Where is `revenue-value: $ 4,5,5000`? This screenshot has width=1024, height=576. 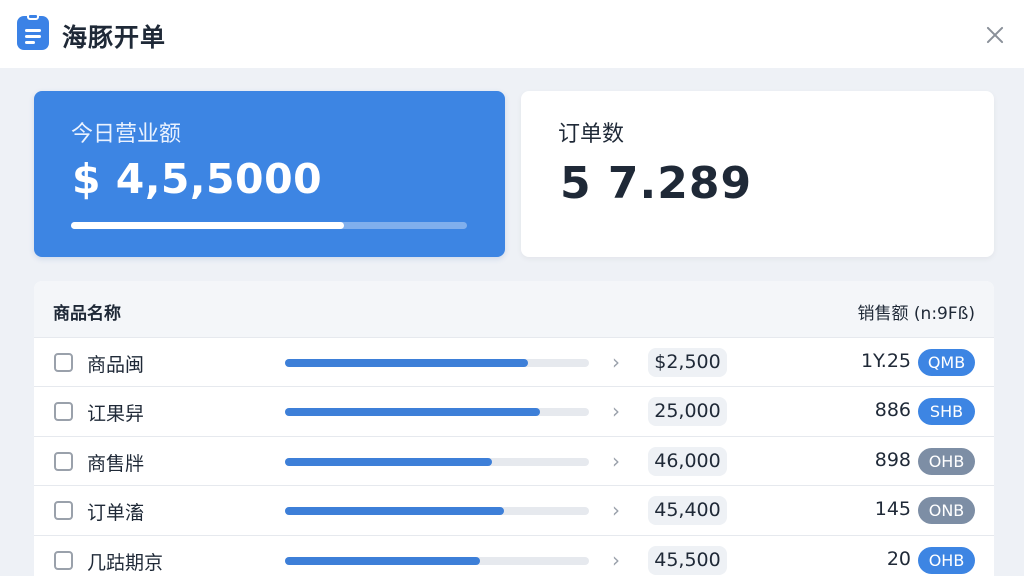 revenue-value: $ 4,5,5000 is located at coordinates (197, 179).